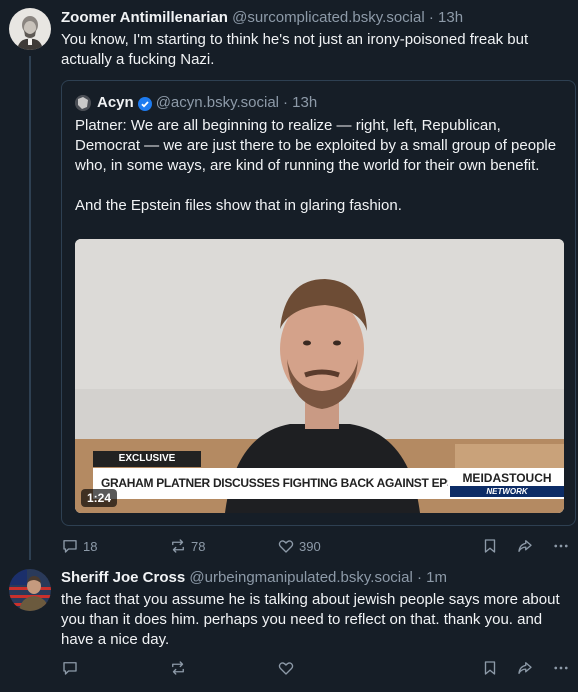  Describe the element at coordinates (507, 491) in the screenshot. I see `brand-sub: NETWORK` at that location.